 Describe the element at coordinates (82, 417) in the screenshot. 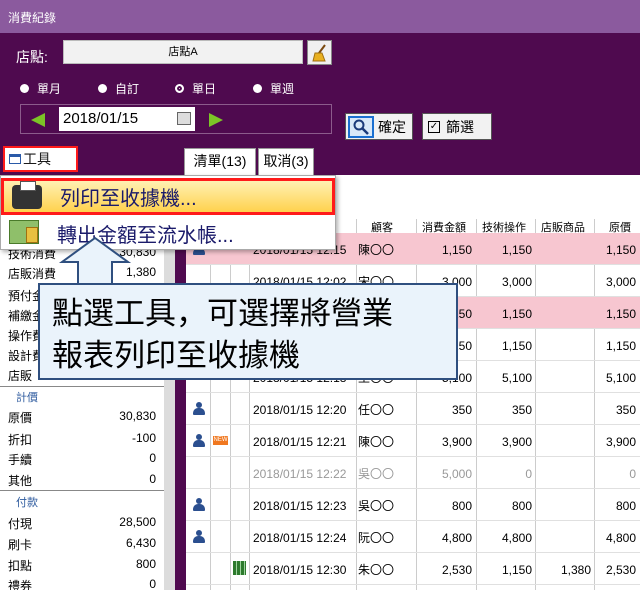

I see `summary-row: 原價 30,830` at that location.